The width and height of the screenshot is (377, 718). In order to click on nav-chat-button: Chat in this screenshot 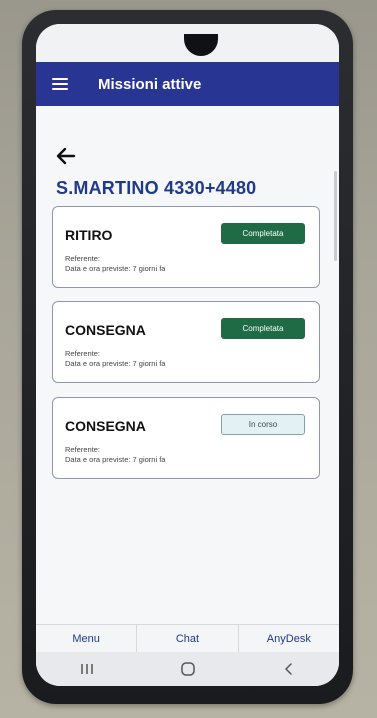, I will do `click(188, 639)`.